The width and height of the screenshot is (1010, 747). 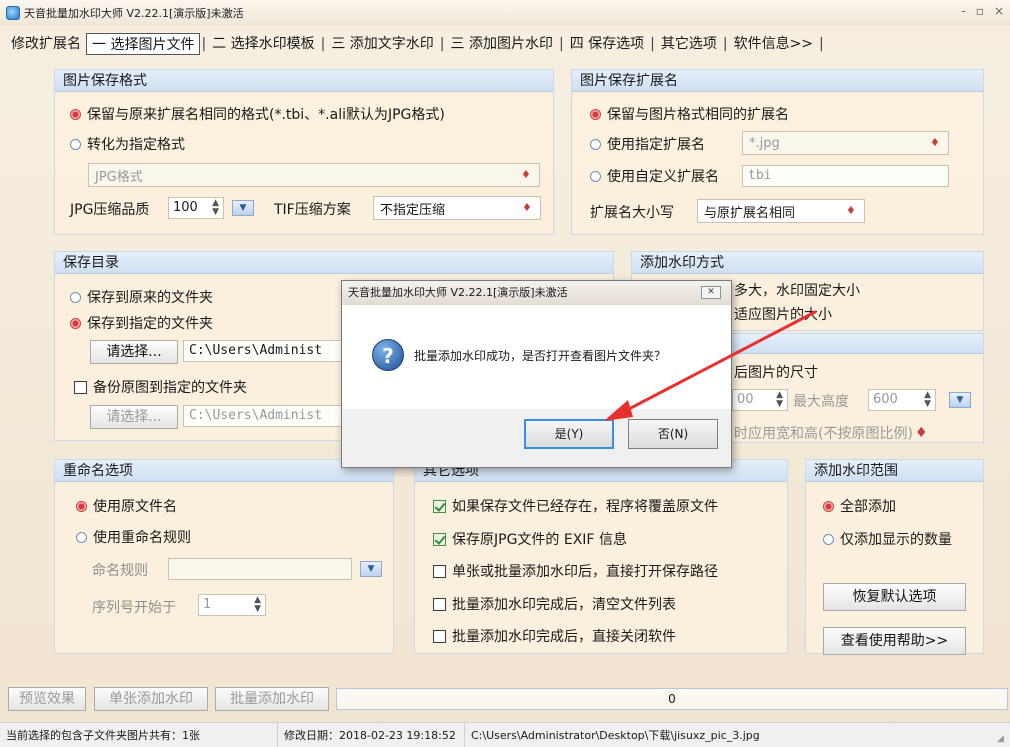 I want to click on resize-option: 后图片的尺寸, so click(x=776, y=372).